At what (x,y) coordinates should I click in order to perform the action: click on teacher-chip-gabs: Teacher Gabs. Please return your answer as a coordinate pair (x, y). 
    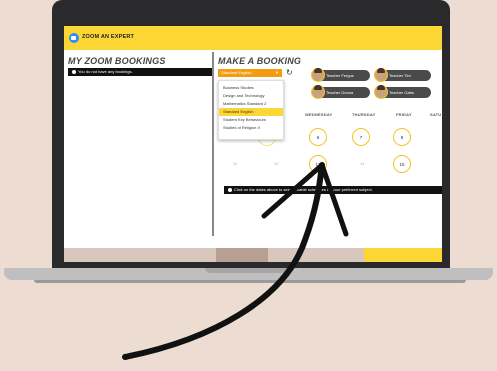
    Looking at the image, I should click on (402, 92).